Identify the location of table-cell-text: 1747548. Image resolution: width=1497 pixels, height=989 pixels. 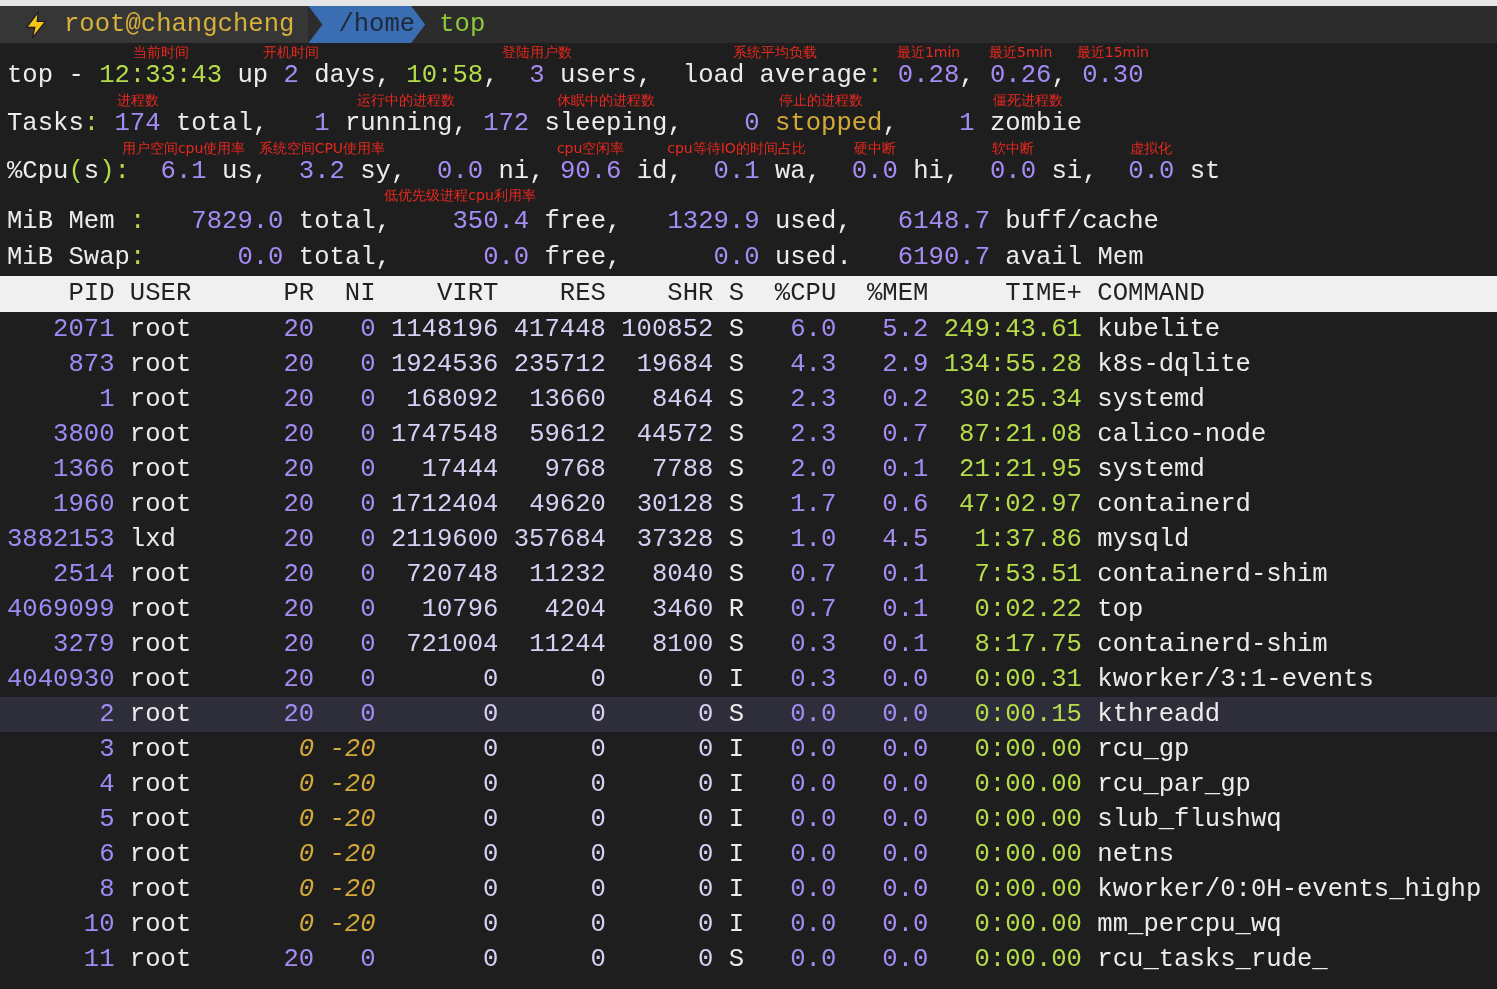
(444, 435).